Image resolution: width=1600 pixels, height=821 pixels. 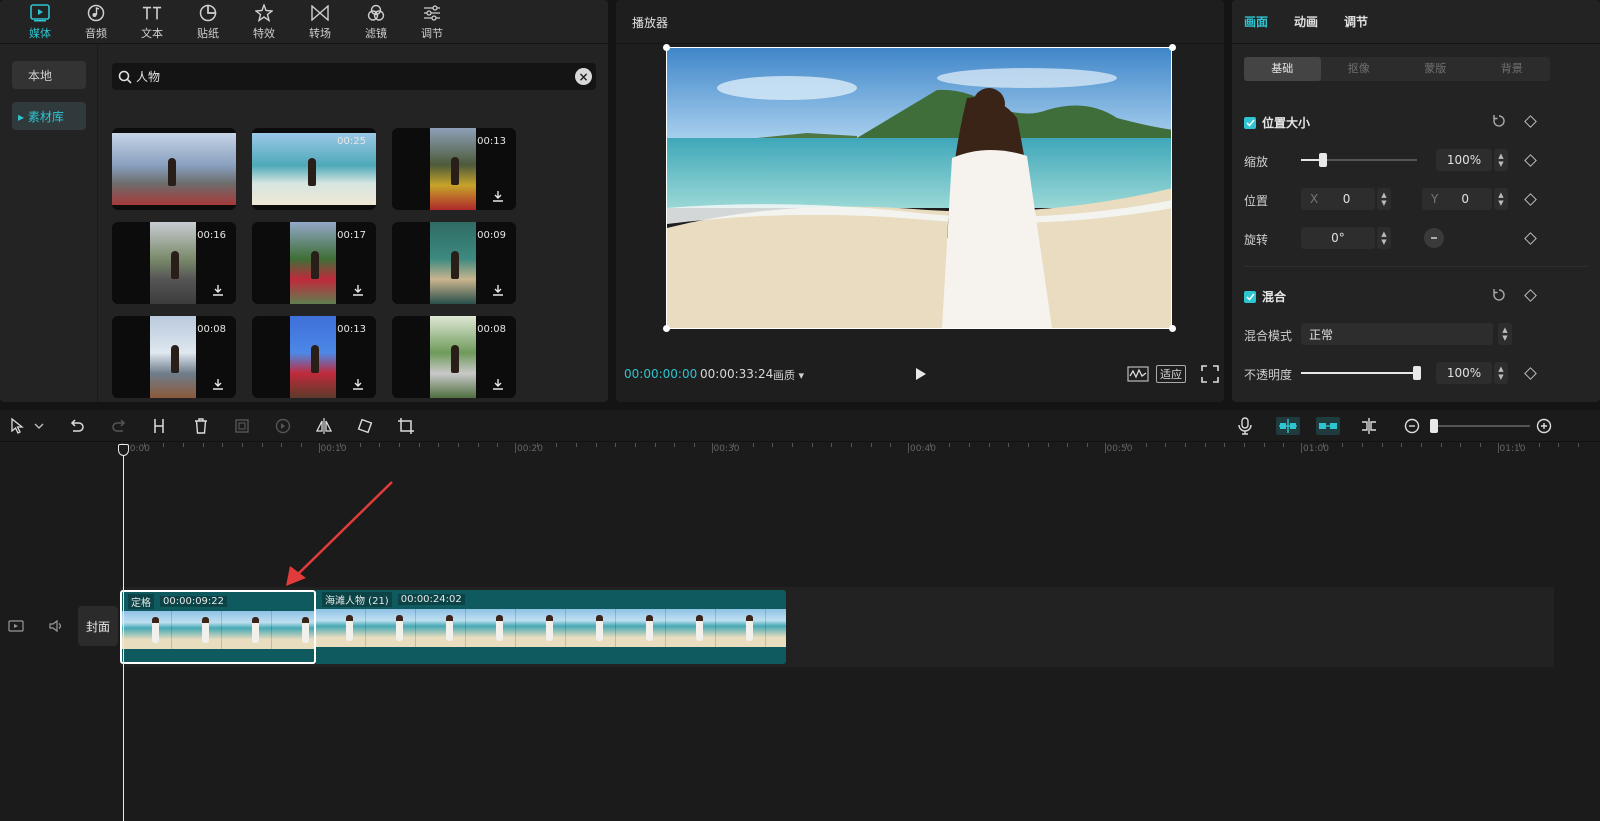 I want to click on media-thumbnail: 00:25, so click(x=314, y=169).